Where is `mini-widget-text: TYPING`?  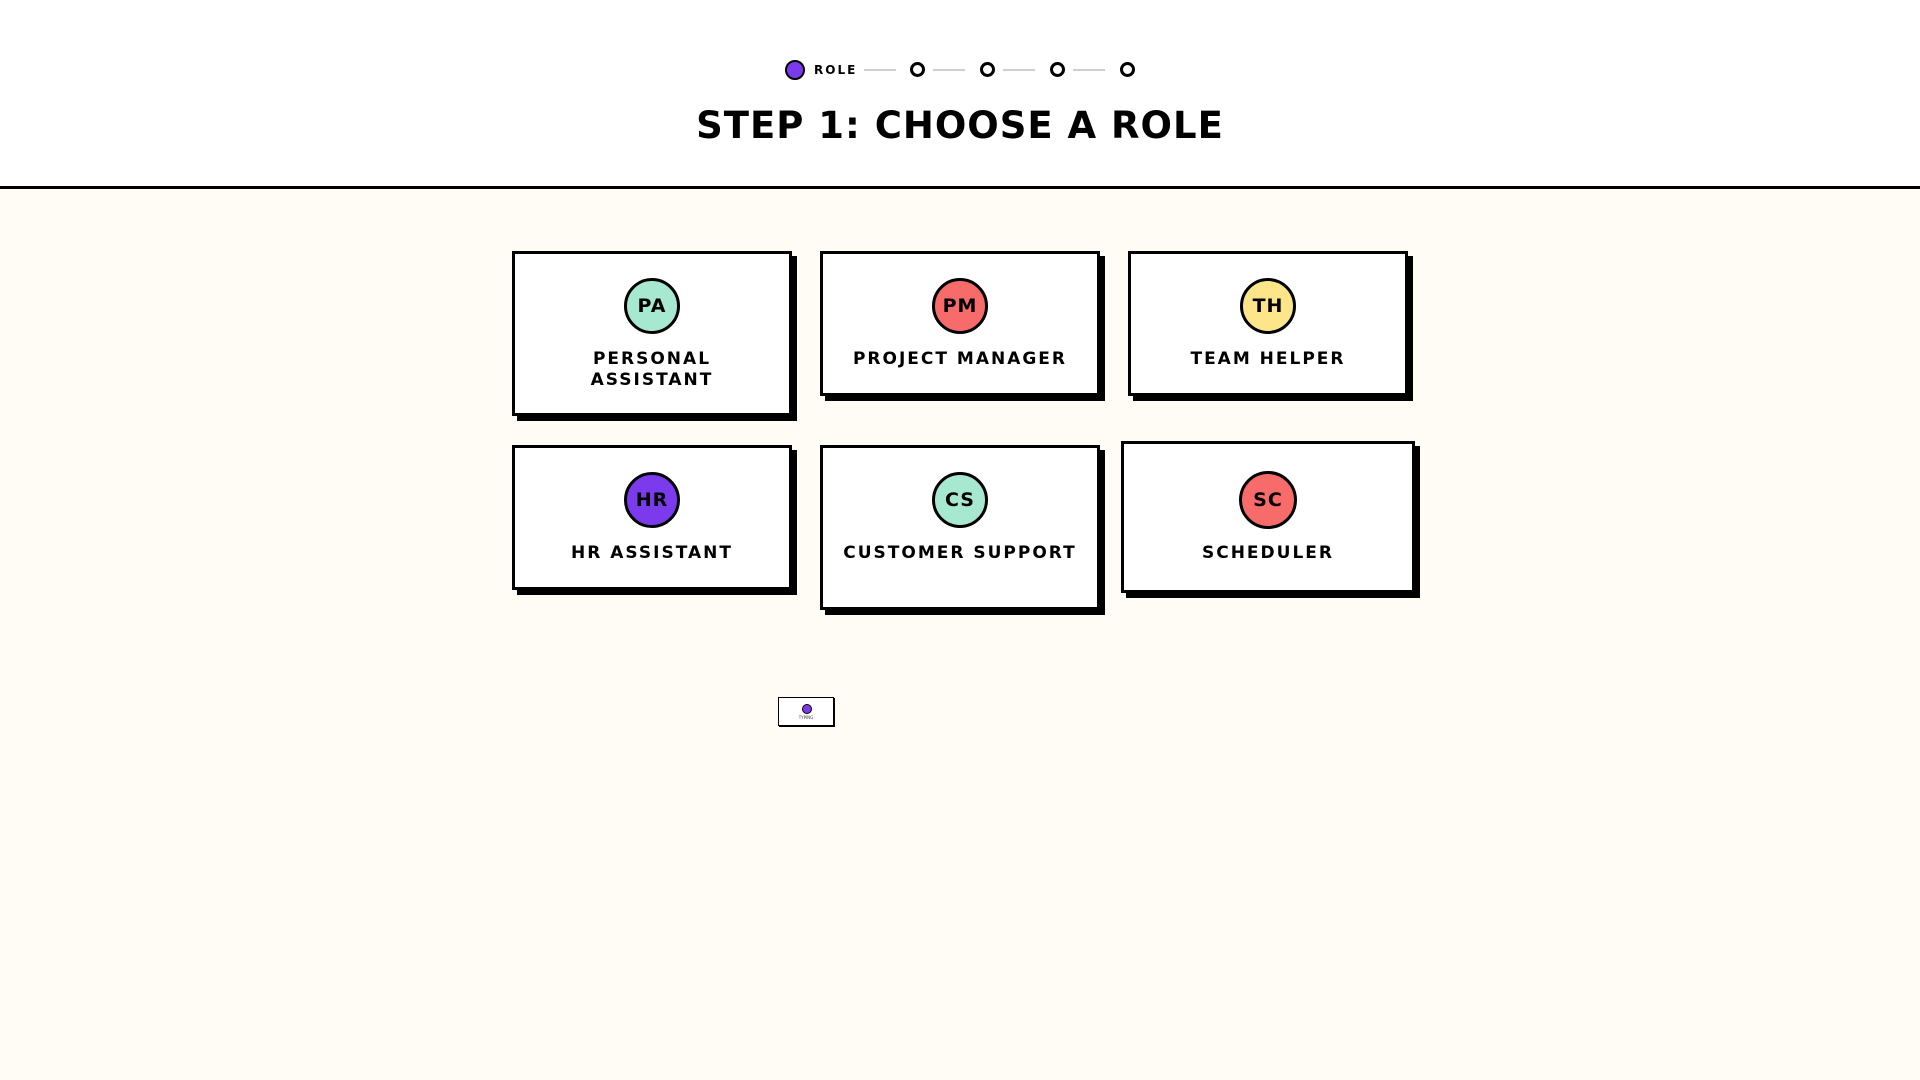
mini-widget-text: TYPING is located at coordinates (806, 717).